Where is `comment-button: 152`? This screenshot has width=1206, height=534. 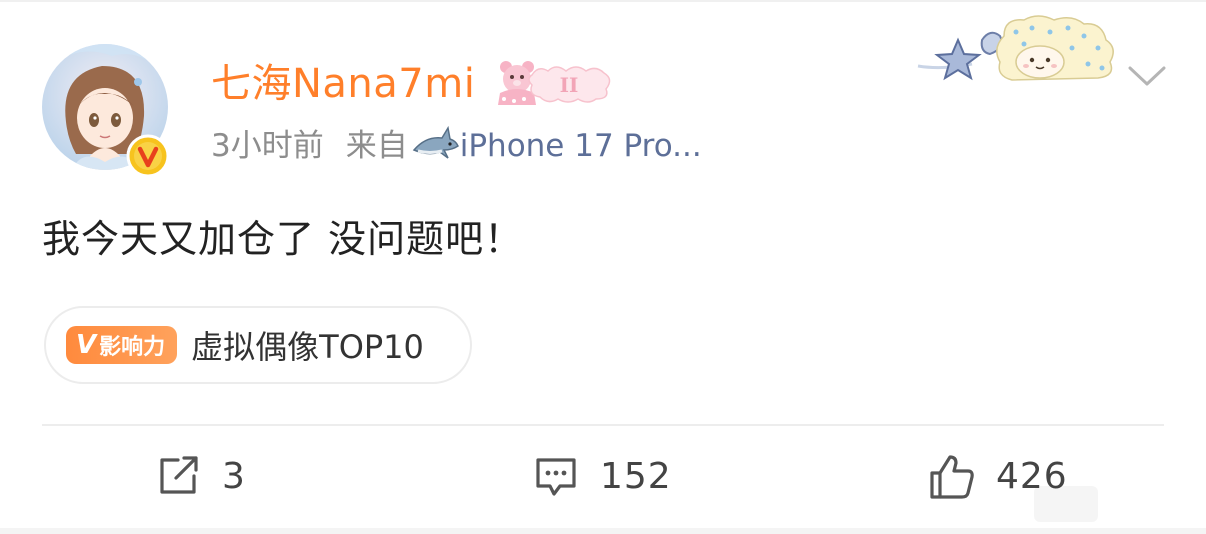
comment-button: 152 is located at coordinates (602, 476).